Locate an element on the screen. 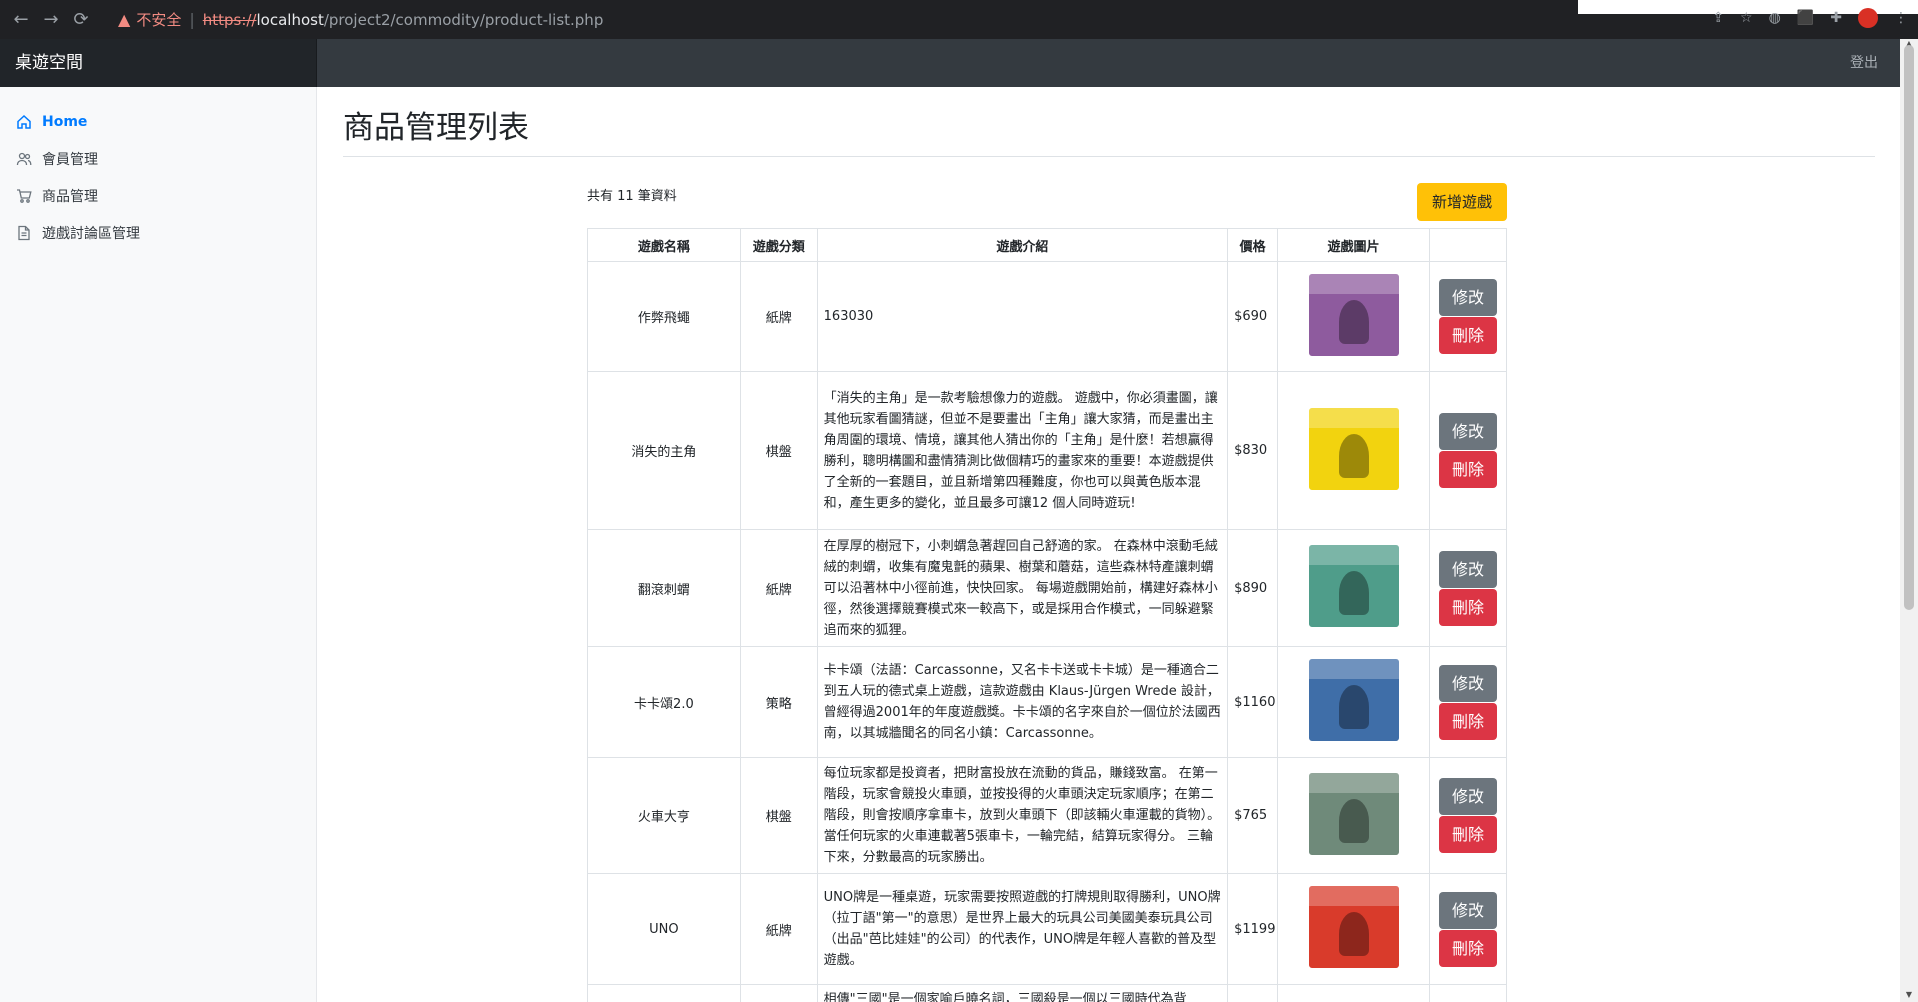 This screenshot has height=1002, width=1918. table-header-row: 遊戲名稱 遊戲分類 遊戲介紹 價格 遊戲圖片 is located at coordinates (1047, 245).